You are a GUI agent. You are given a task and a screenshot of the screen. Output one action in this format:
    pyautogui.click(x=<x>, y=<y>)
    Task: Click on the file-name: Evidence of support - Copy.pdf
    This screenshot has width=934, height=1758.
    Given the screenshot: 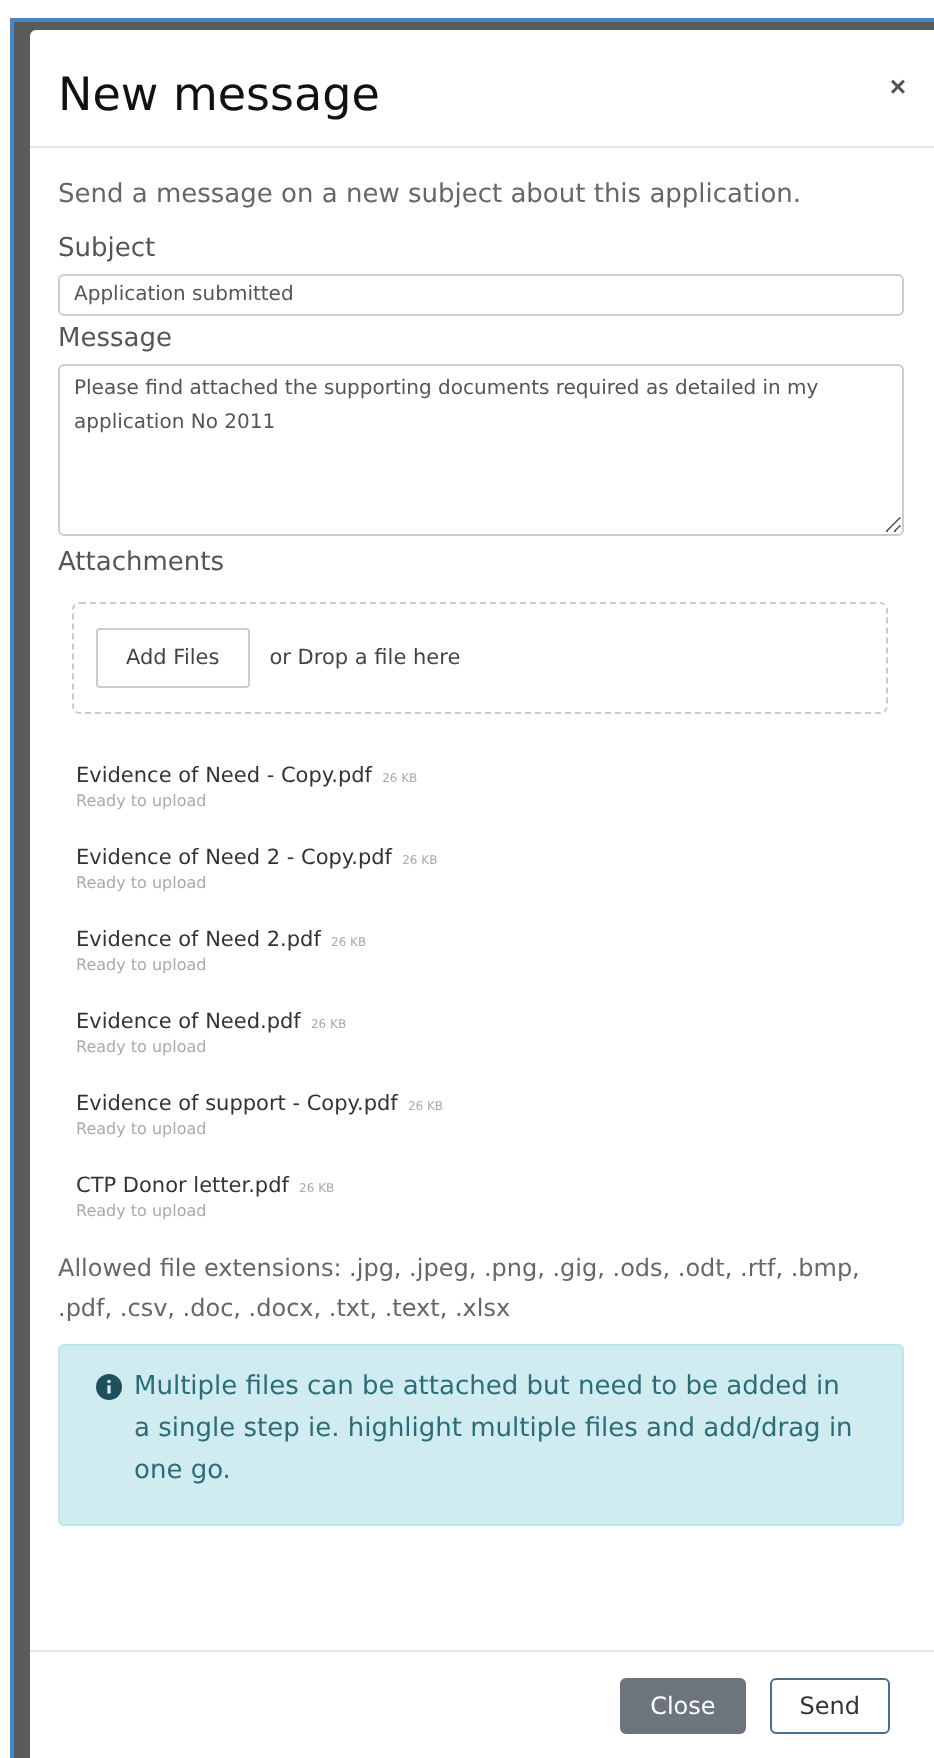 What is the action you would take?
    pyautogui.click(x=237, y=1104)
    